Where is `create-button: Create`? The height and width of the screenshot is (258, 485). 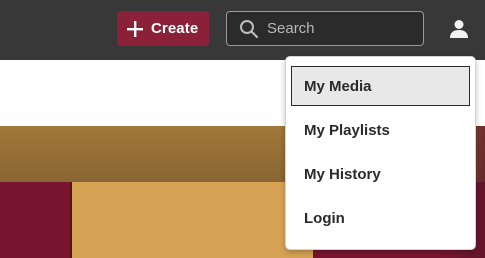 create-button: Create is located at coordinates (163, 28).